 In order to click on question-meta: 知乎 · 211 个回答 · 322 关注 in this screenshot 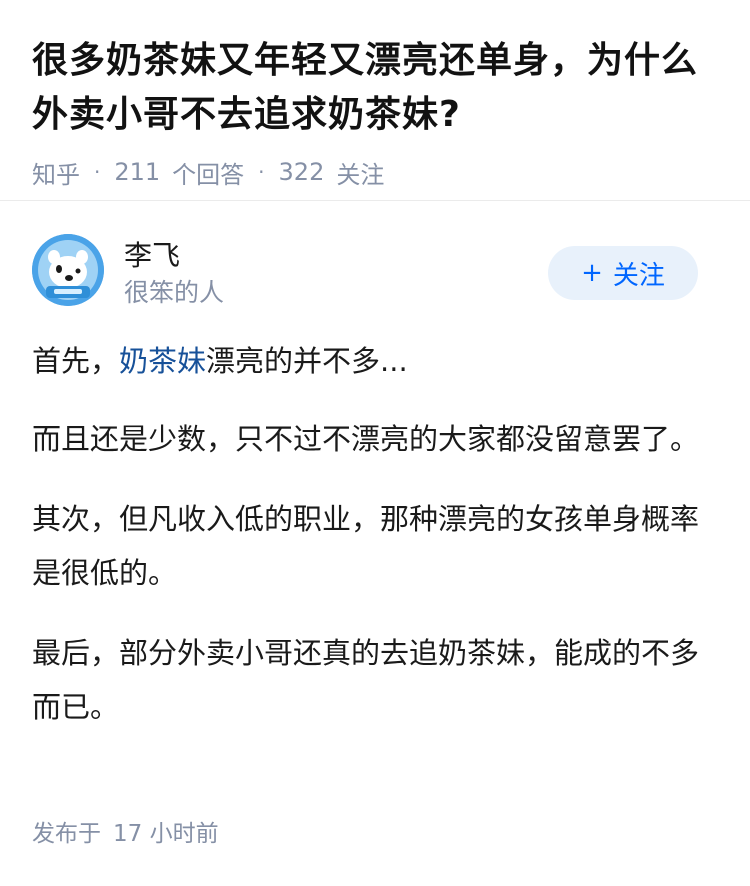, I will do `click(377, 172)`.